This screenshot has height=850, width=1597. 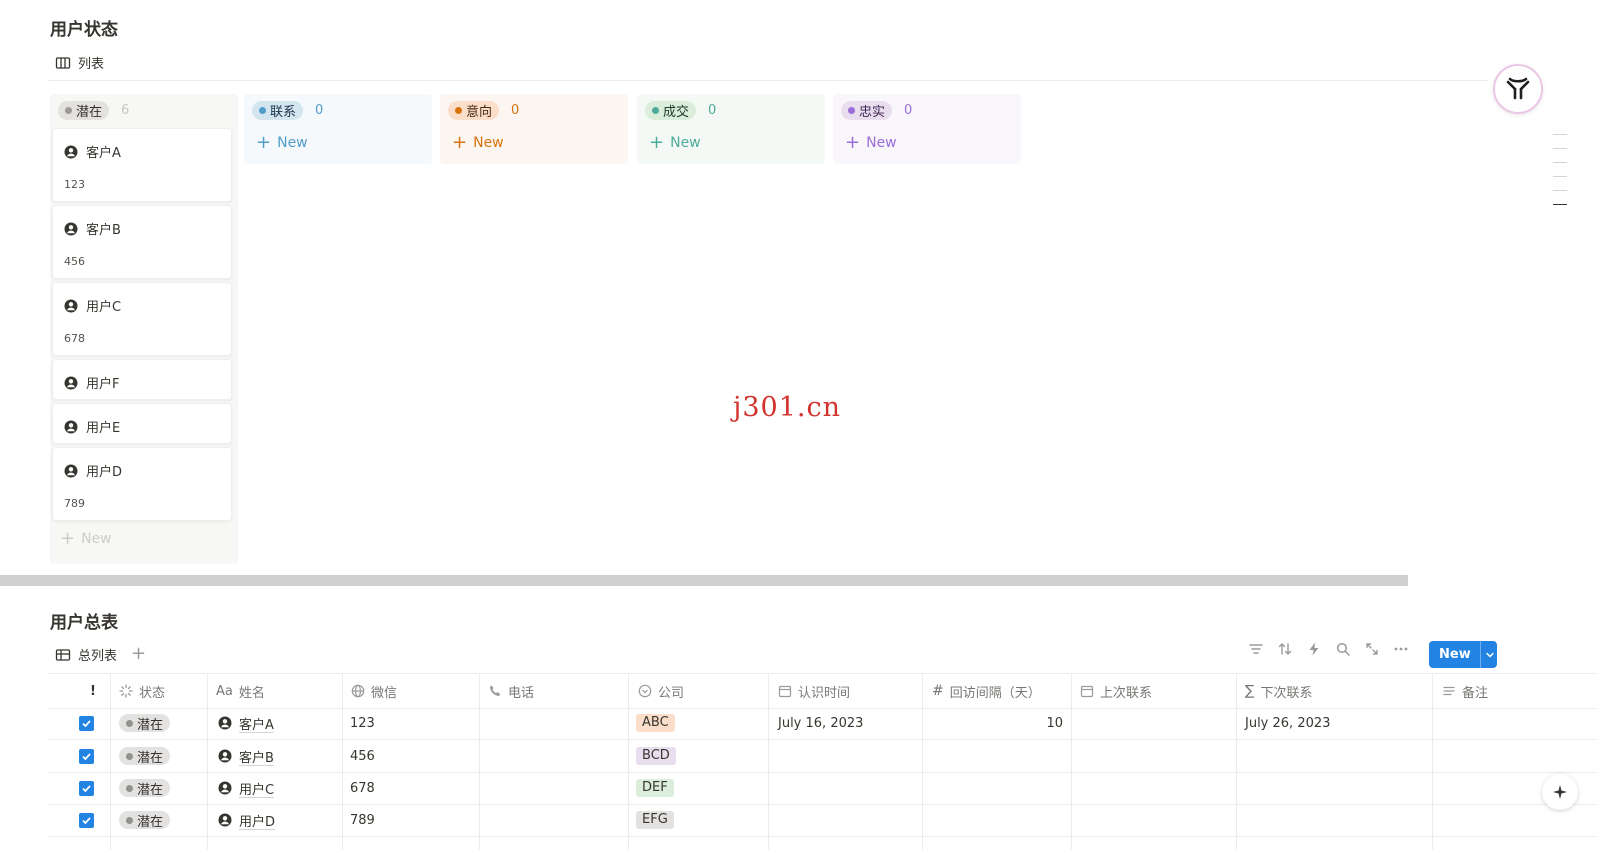 I want to click on board-card: 用户C 678, so click(x=142, y=319).